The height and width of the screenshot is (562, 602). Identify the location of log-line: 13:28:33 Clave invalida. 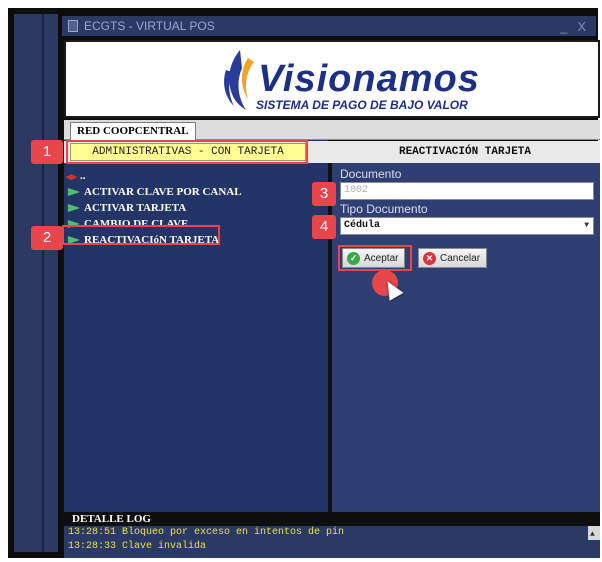
(137, 546).